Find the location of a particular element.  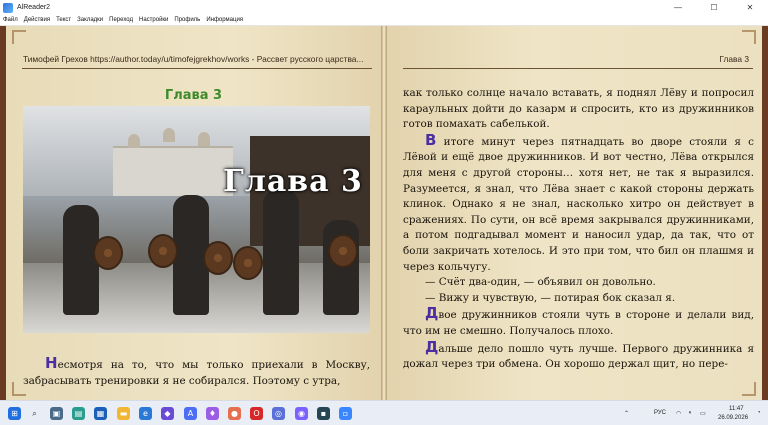

opera-icon: O is located at coordinates (256, 413).